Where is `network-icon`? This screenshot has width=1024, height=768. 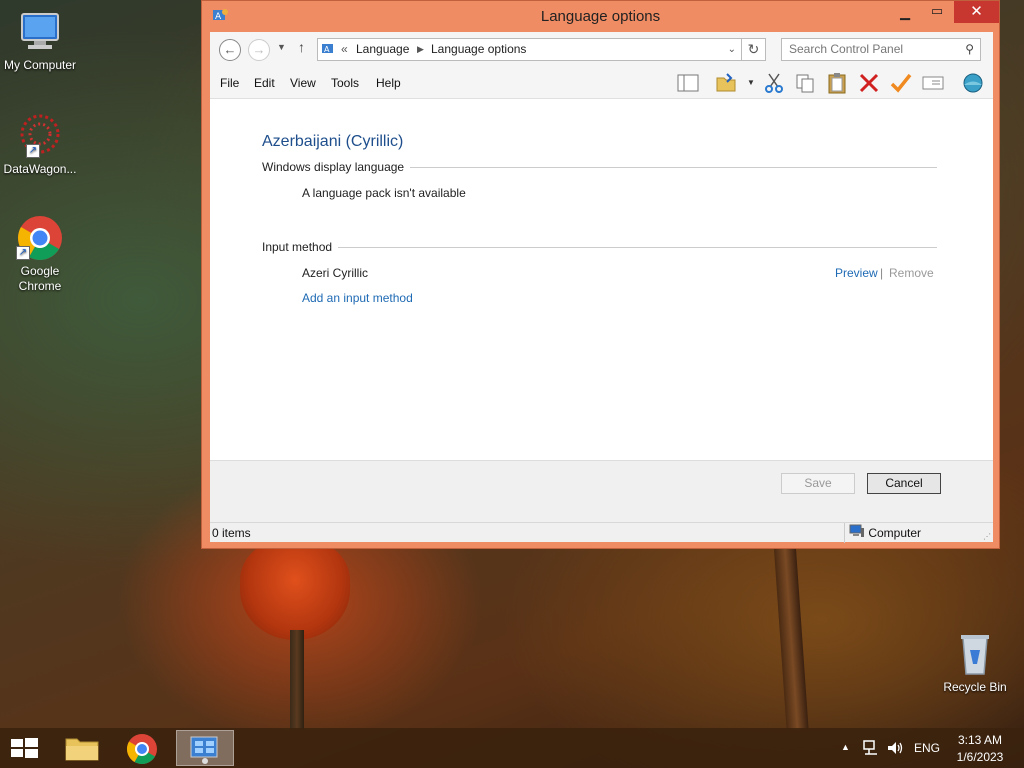 network-icon is located at coordinates (871, 749).